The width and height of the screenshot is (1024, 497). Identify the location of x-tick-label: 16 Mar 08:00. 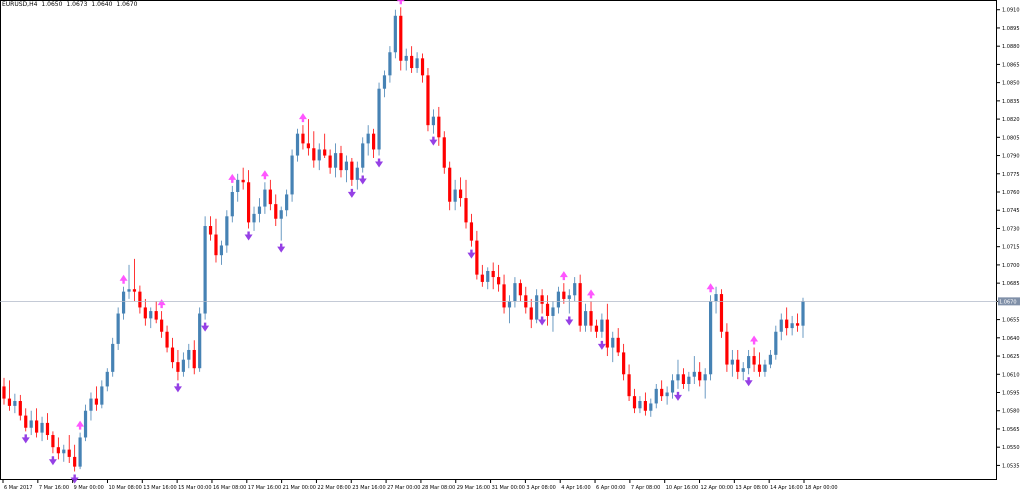
(229, 488).